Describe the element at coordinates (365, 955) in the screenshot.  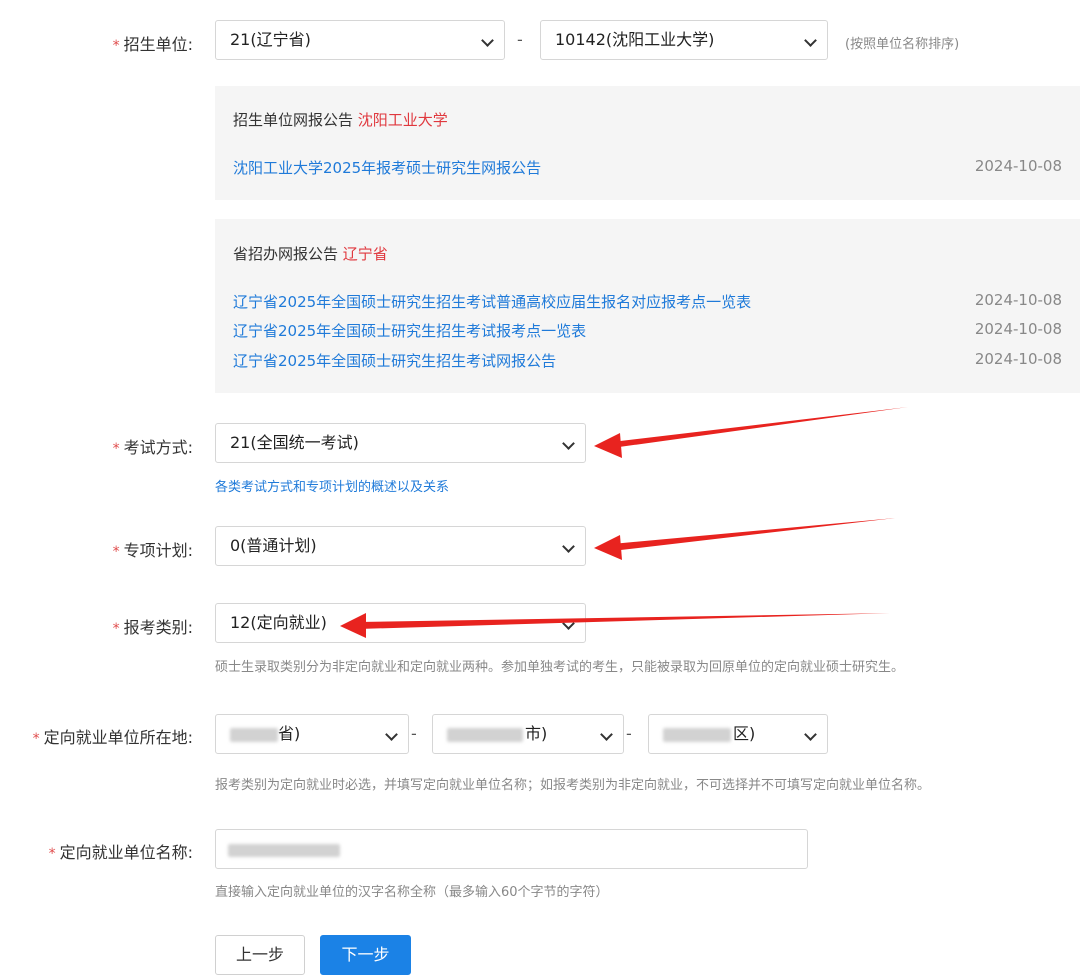
I see `next-button: 下一步` at that location.